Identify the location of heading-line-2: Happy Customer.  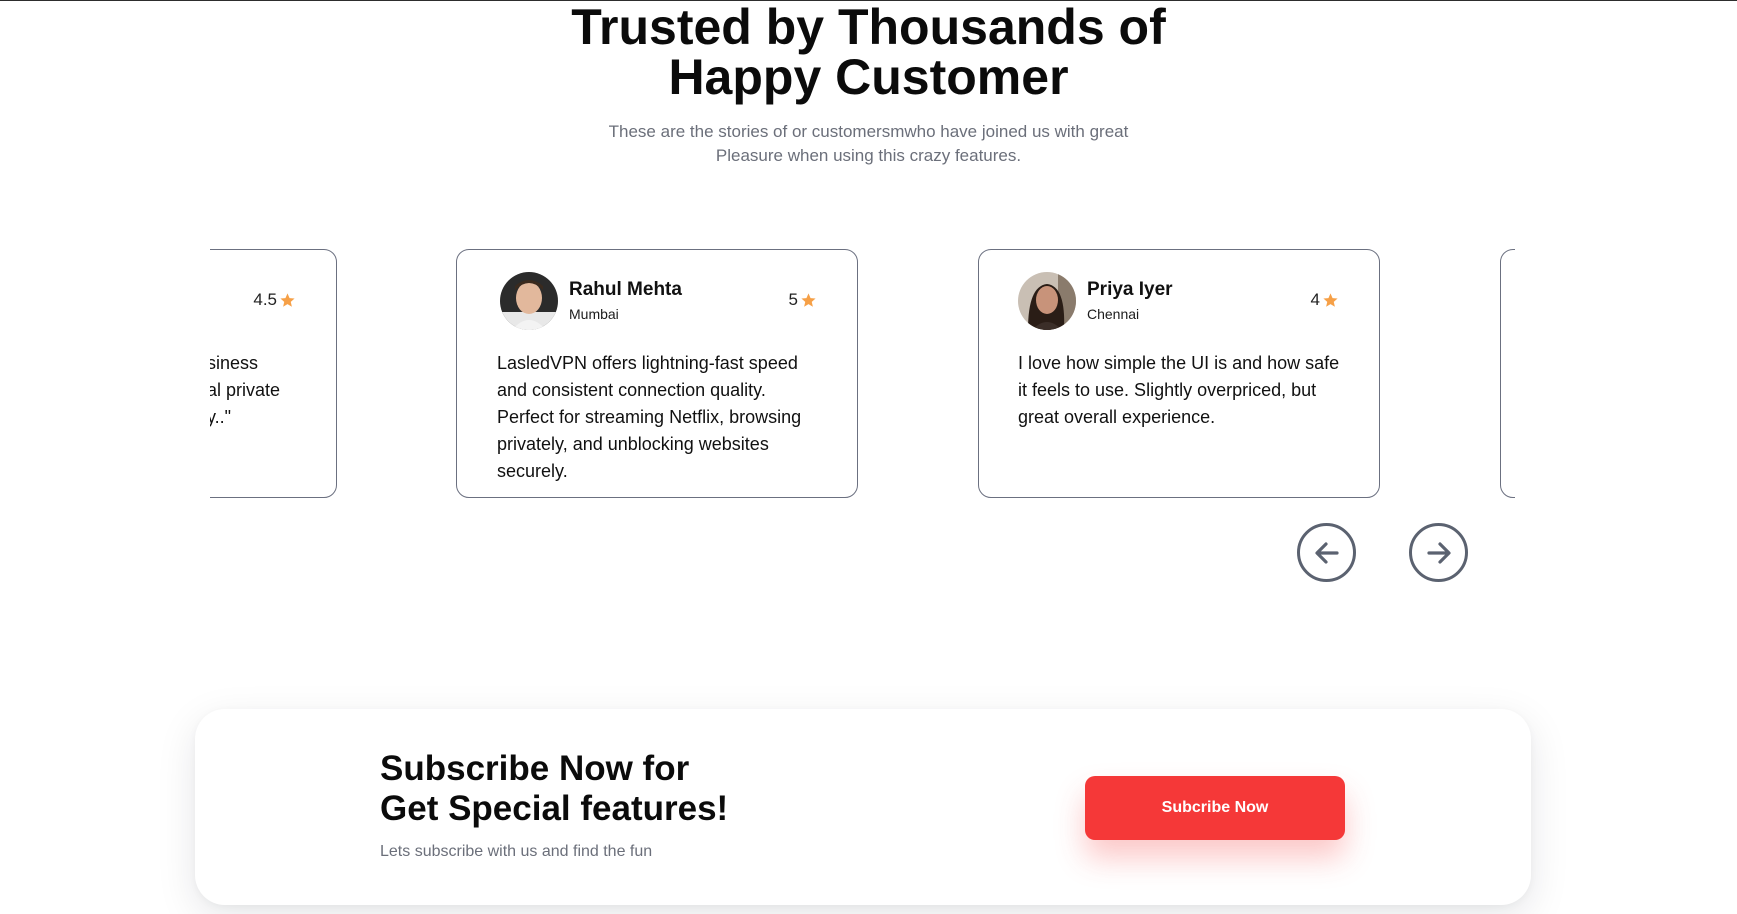
(868, 77).